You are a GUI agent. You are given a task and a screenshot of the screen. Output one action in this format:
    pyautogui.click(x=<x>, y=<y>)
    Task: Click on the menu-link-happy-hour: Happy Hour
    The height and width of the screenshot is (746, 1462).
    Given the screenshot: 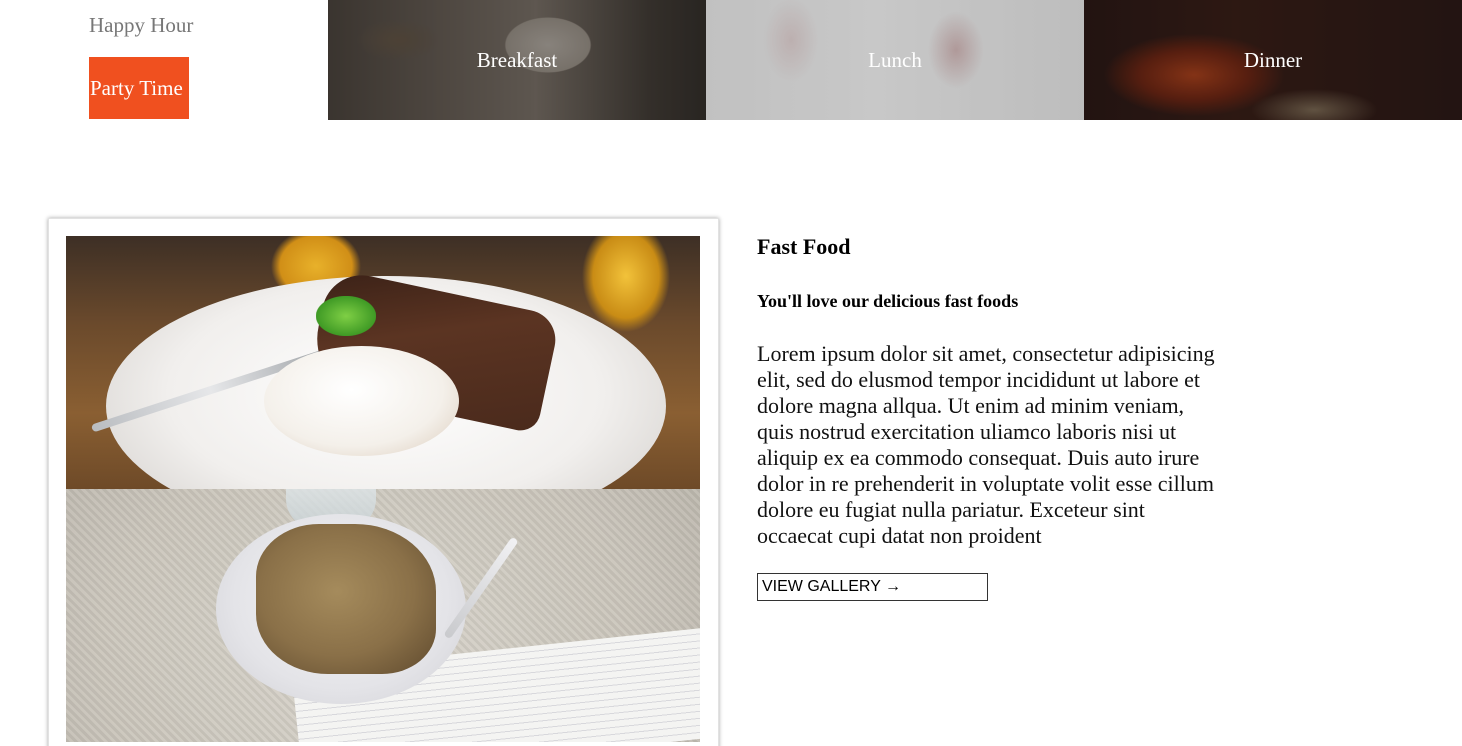 What is the action you would take?
    pyautogui.click(x=141, y=25)
    